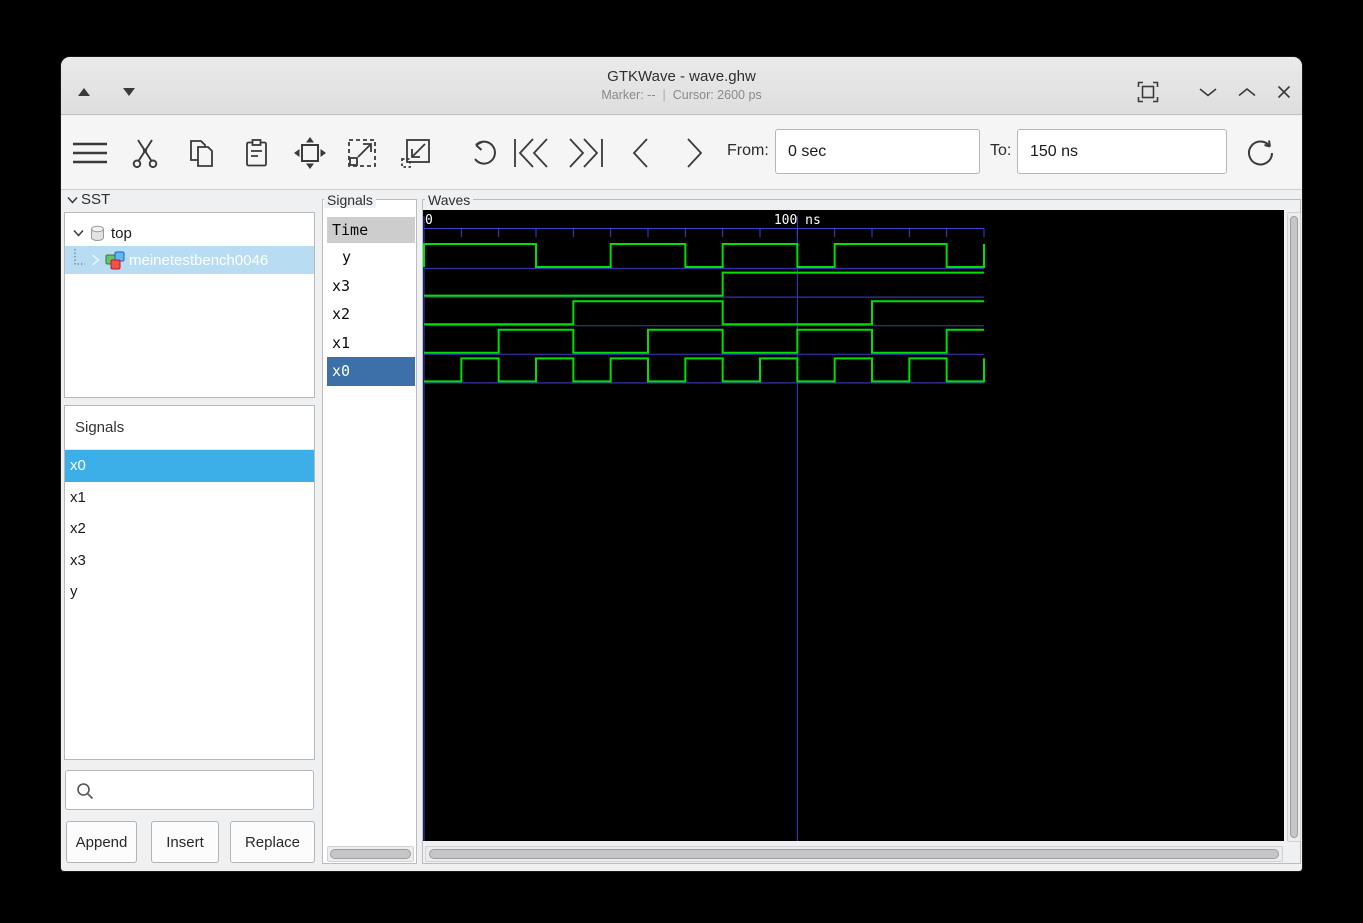  I want to click on chevron-right-icon, so click(695, 153).